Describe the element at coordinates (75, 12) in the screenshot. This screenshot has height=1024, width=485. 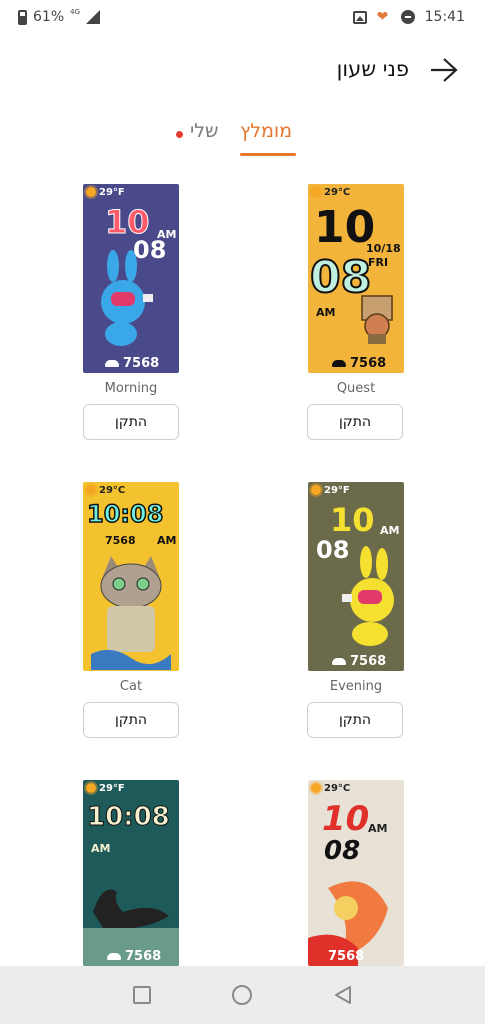
I see `network-label: 4G` at that location.